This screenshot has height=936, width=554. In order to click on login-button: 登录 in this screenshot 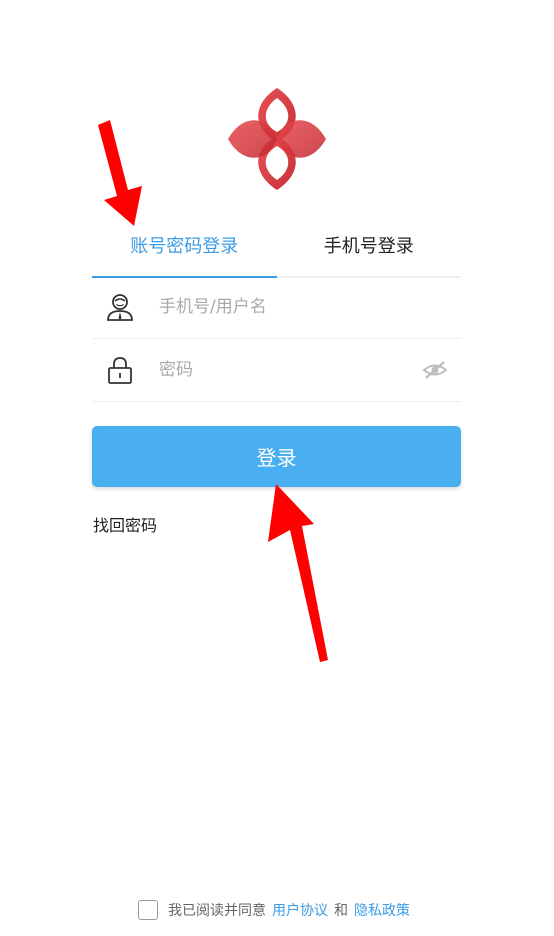, I will do `click(276, 456)`.